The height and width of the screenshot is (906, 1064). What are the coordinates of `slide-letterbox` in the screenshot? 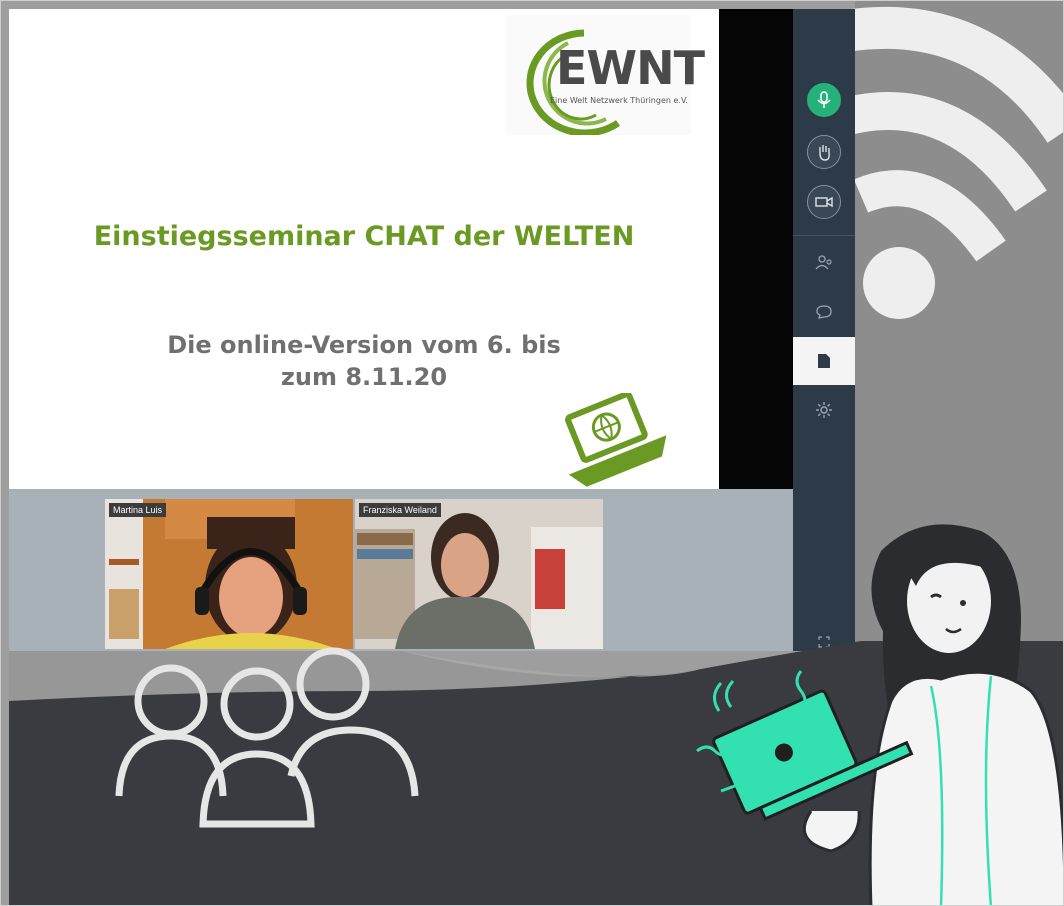 It's located at (756, 249).